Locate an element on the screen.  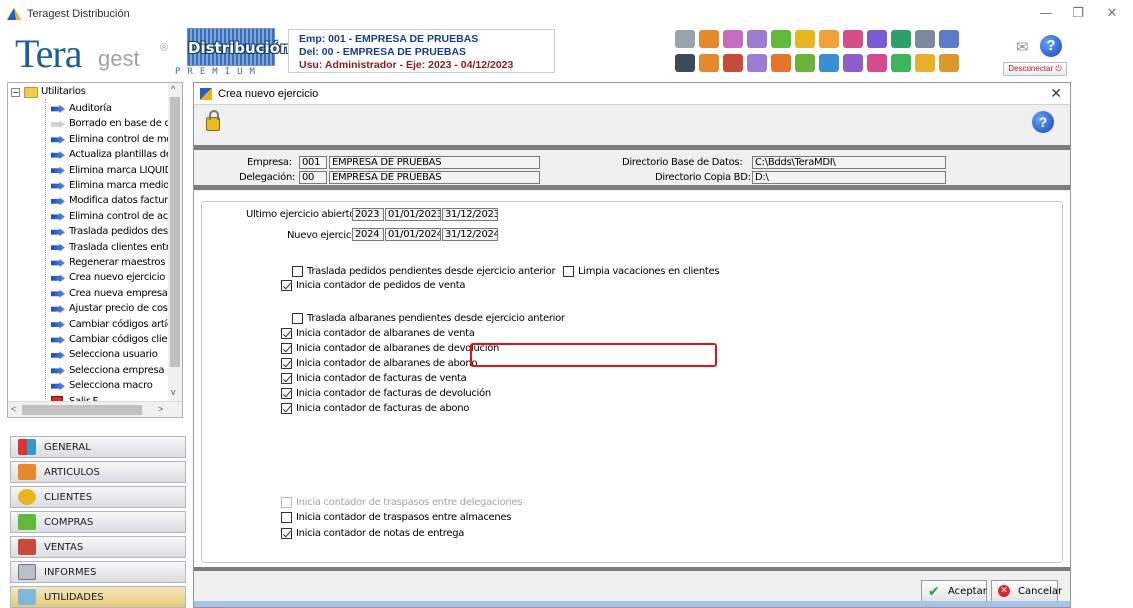
shipping-icon is located at coordinates (733, 63).